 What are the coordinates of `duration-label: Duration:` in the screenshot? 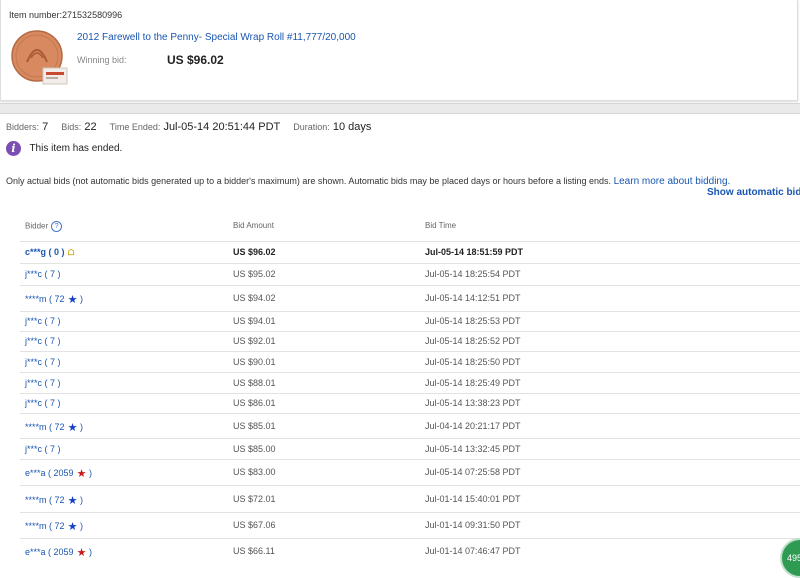 It's located at (311, 127).